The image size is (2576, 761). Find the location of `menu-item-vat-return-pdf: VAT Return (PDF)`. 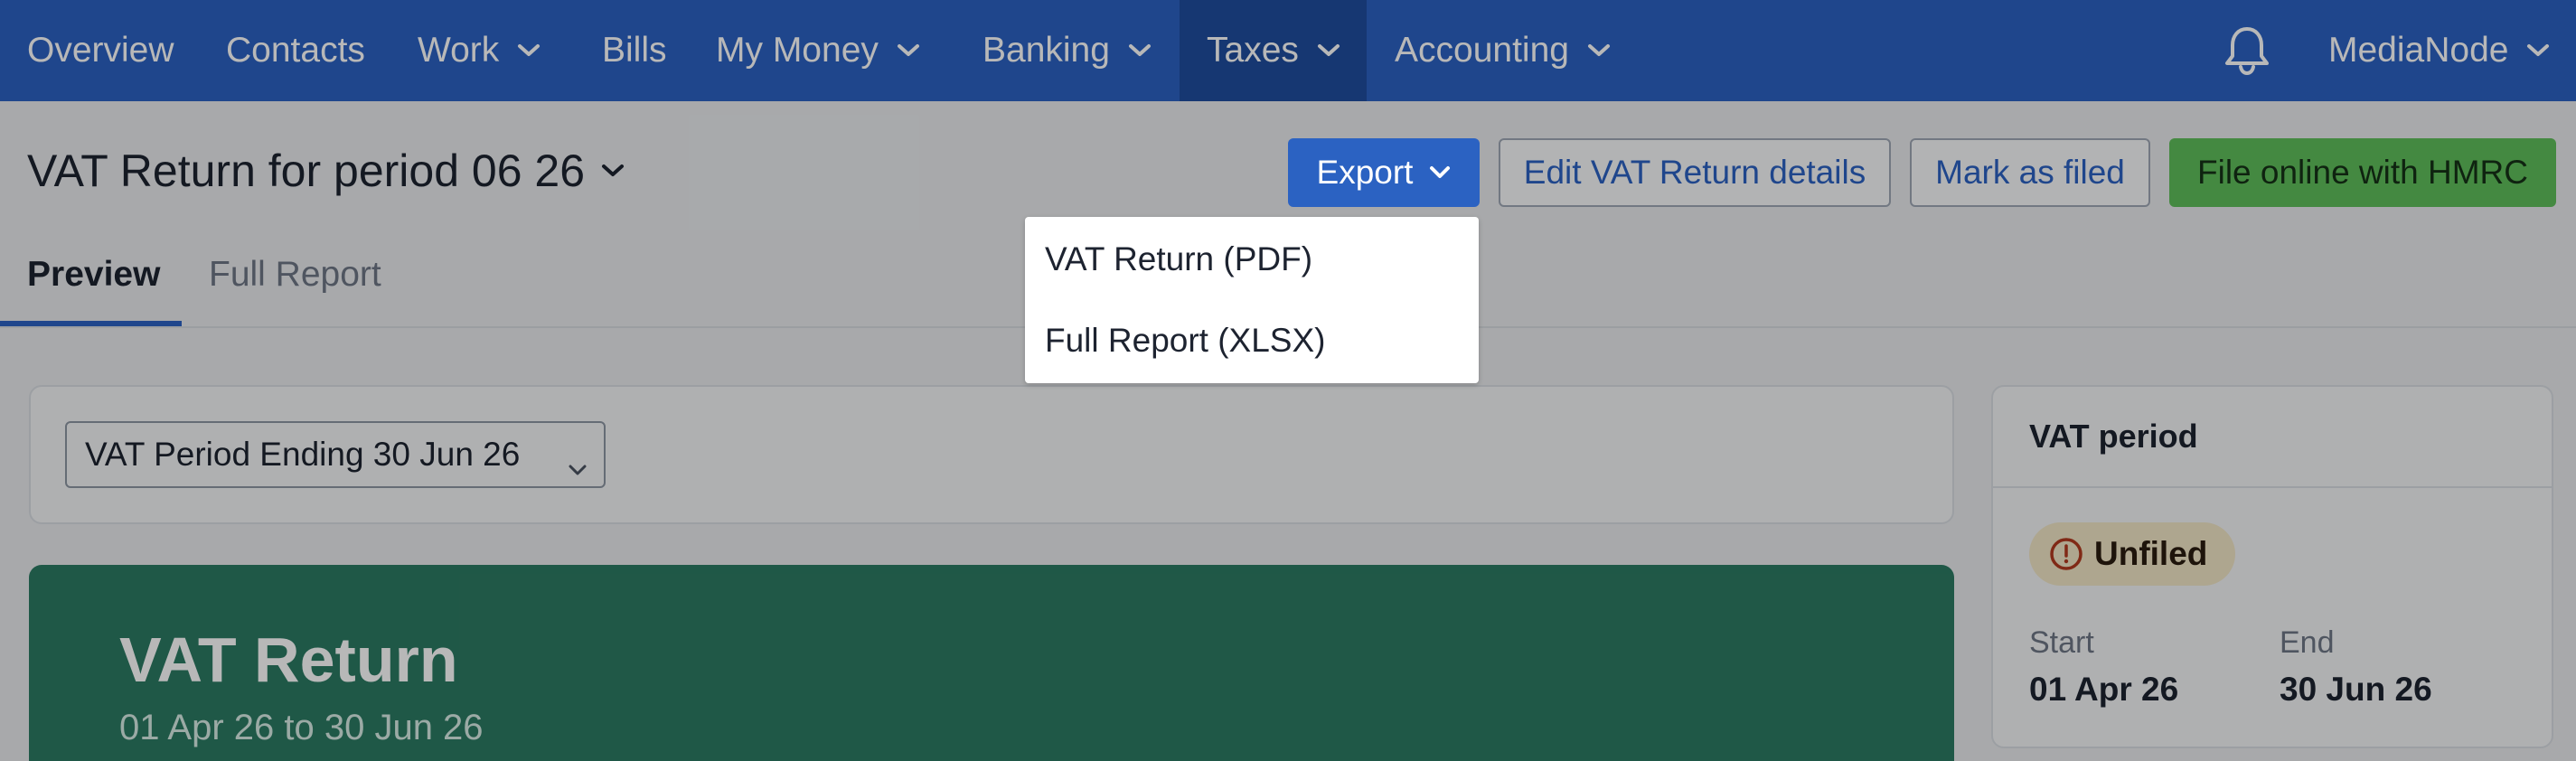

menu-item-vat-return-pdf: VAT Return (PDF) is located at coordinates (1178, 259).